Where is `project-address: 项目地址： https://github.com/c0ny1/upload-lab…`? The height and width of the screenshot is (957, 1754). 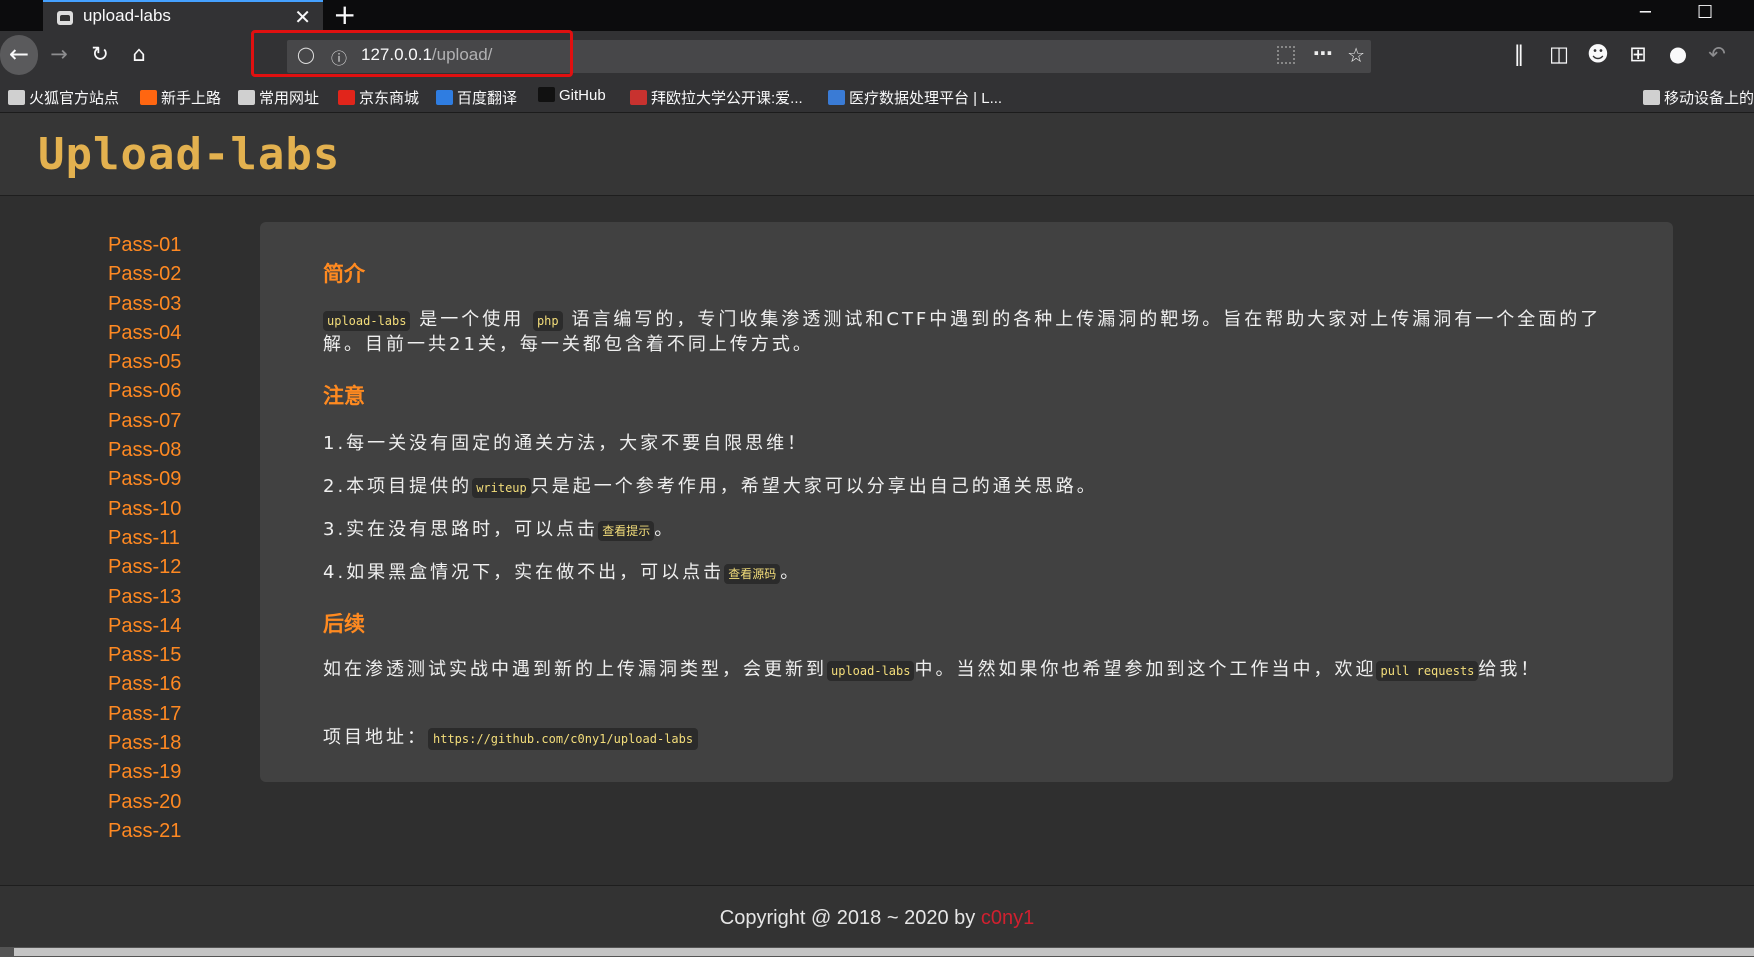
project-address: 项目地址： https://github.com/c0ny1/upload-lab… is located at coordinates (968, 738).